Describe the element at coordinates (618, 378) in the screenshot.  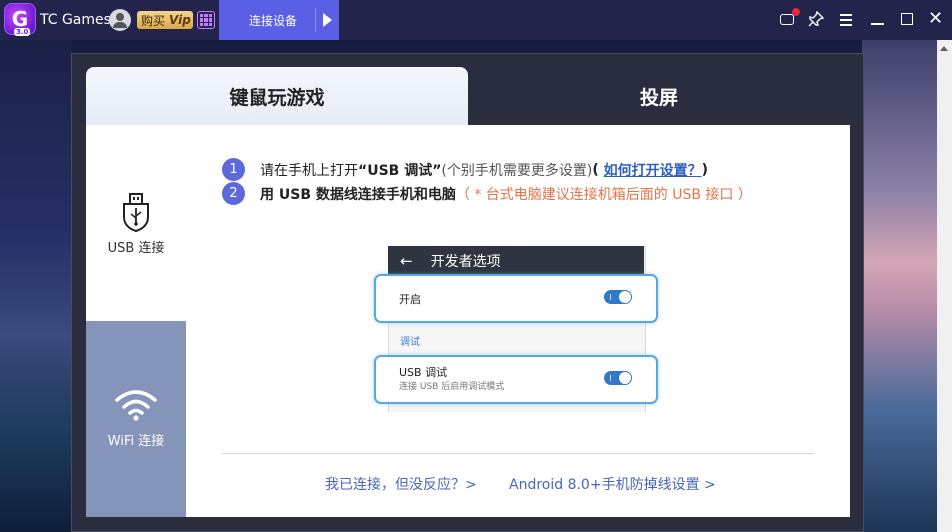
I see `usb-debug-toggle` at that location.